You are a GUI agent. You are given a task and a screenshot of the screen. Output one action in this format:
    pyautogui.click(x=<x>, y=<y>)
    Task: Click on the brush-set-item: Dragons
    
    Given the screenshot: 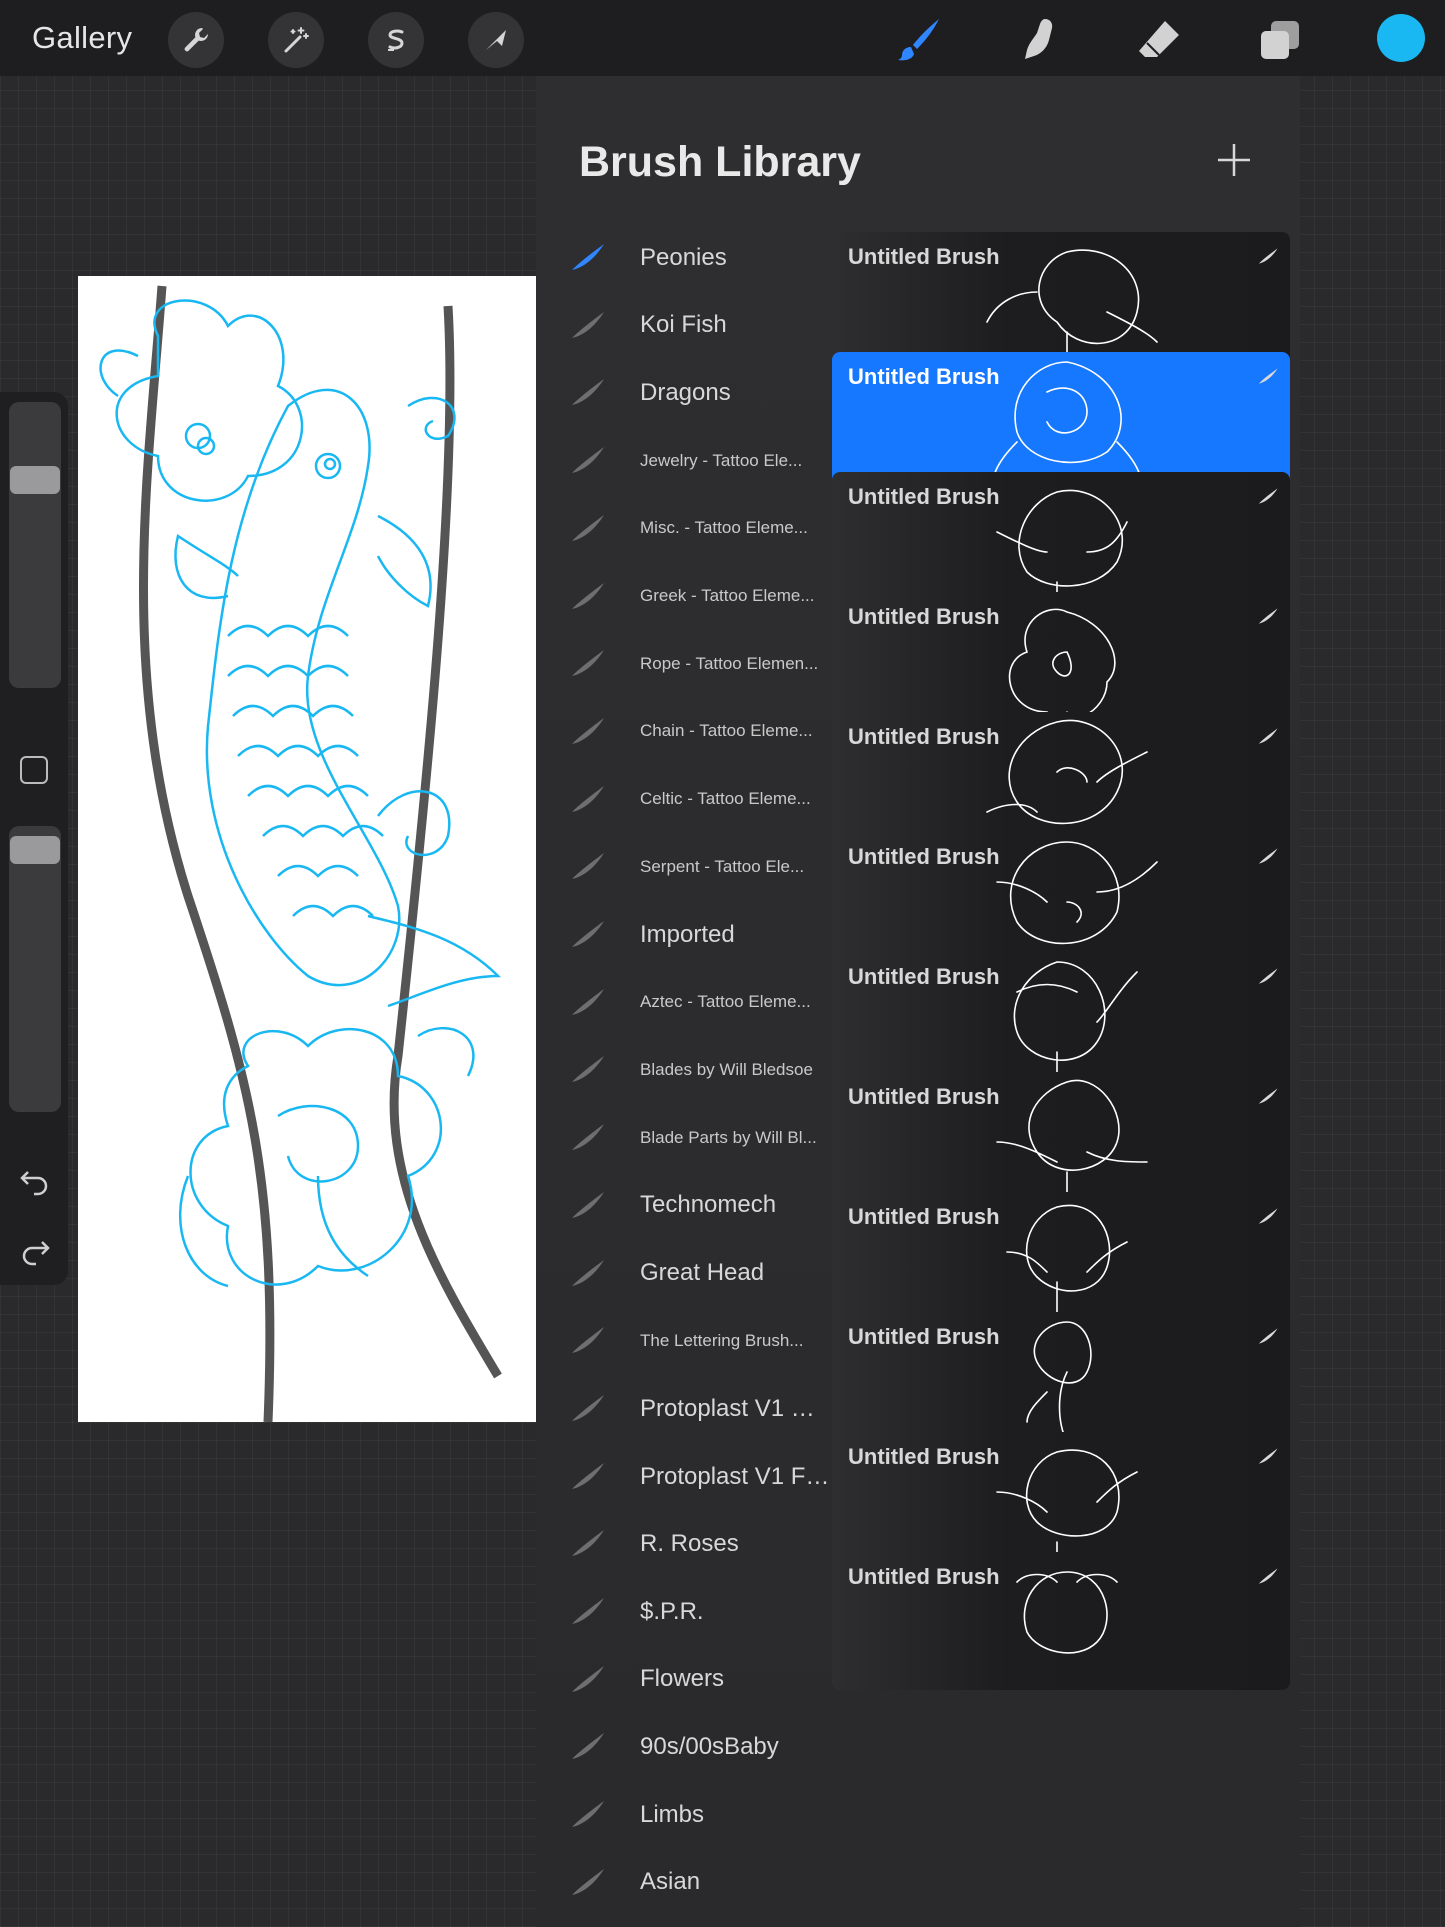 What is the action you would take?
    pyautogui.click(x=683, y=392)
    